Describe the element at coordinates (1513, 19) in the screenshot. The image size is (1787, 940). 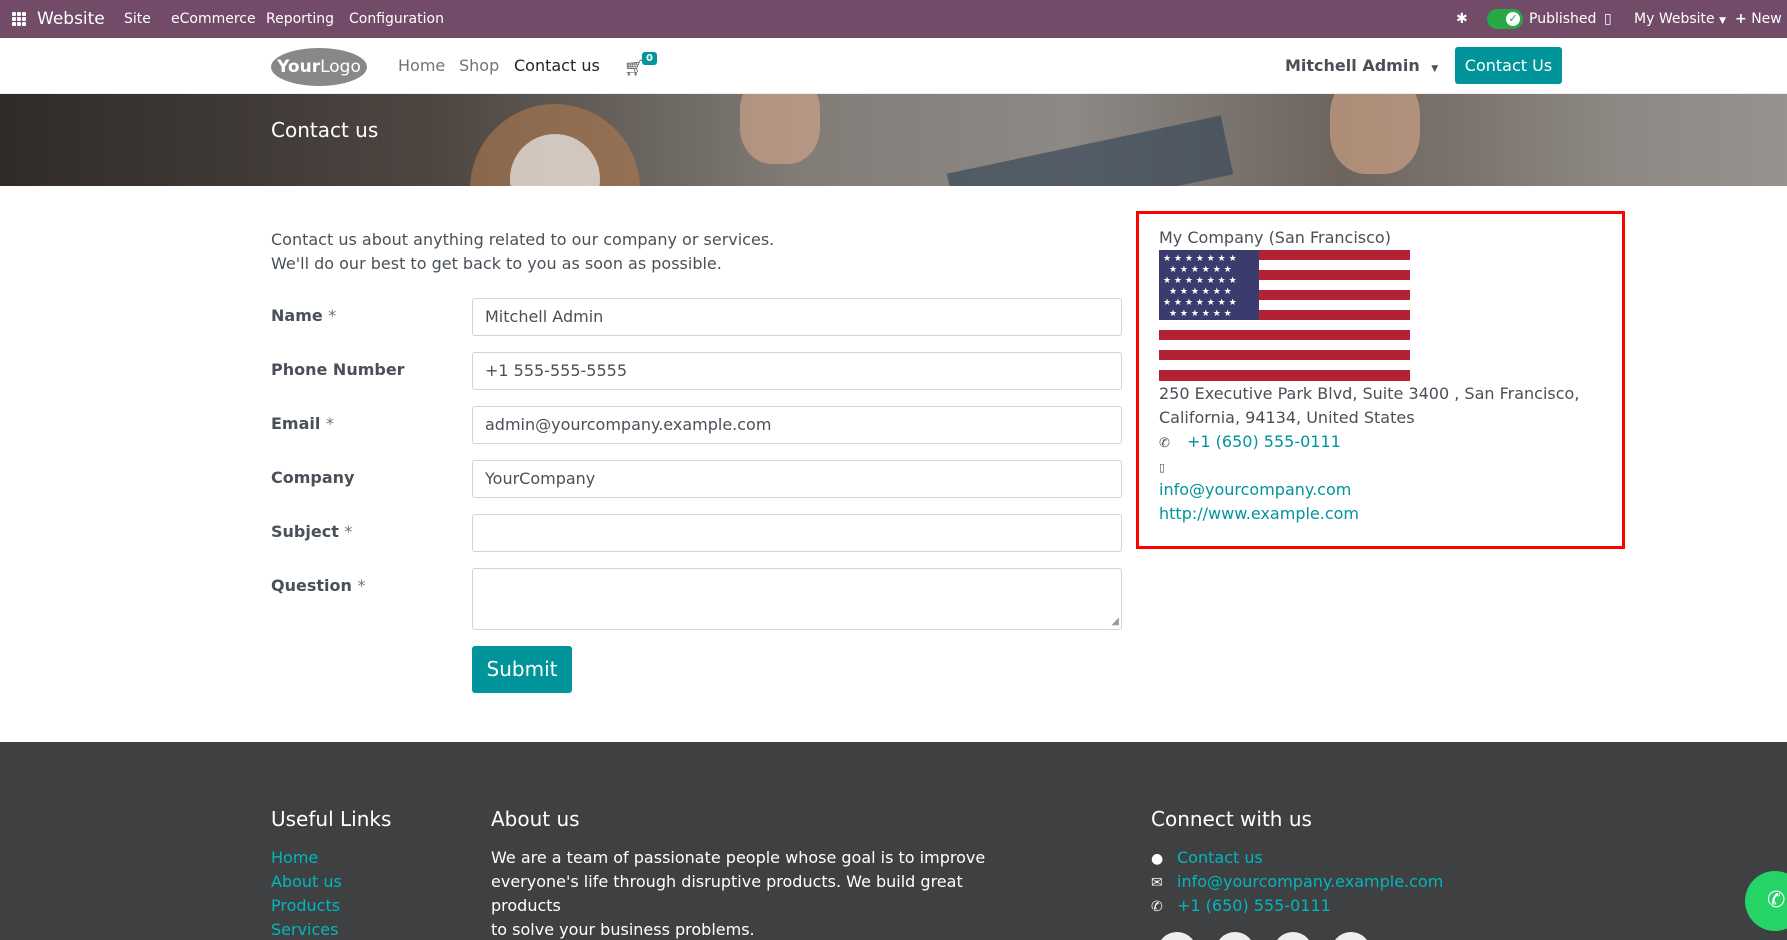
I see `check-icon: ✓` at that location.